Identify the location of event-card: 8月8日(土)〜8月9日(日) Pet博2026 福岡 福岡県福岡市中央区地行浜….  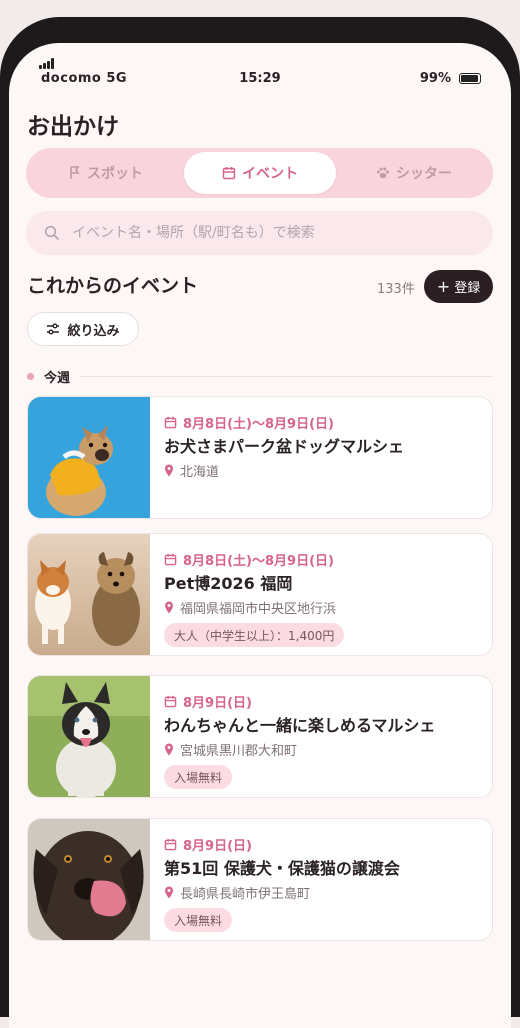
(260, 594).